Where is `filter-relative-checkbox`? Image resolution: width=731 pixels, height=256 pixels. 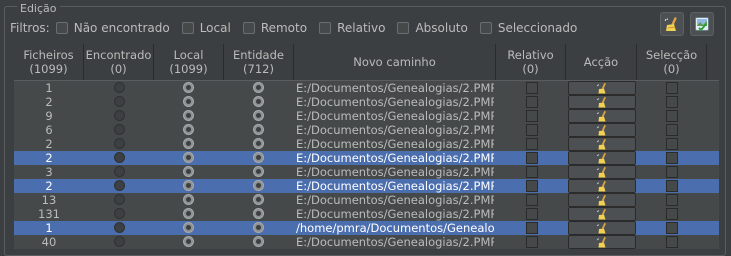 filter-relative-checkbox is located at coordinates (325, 28).